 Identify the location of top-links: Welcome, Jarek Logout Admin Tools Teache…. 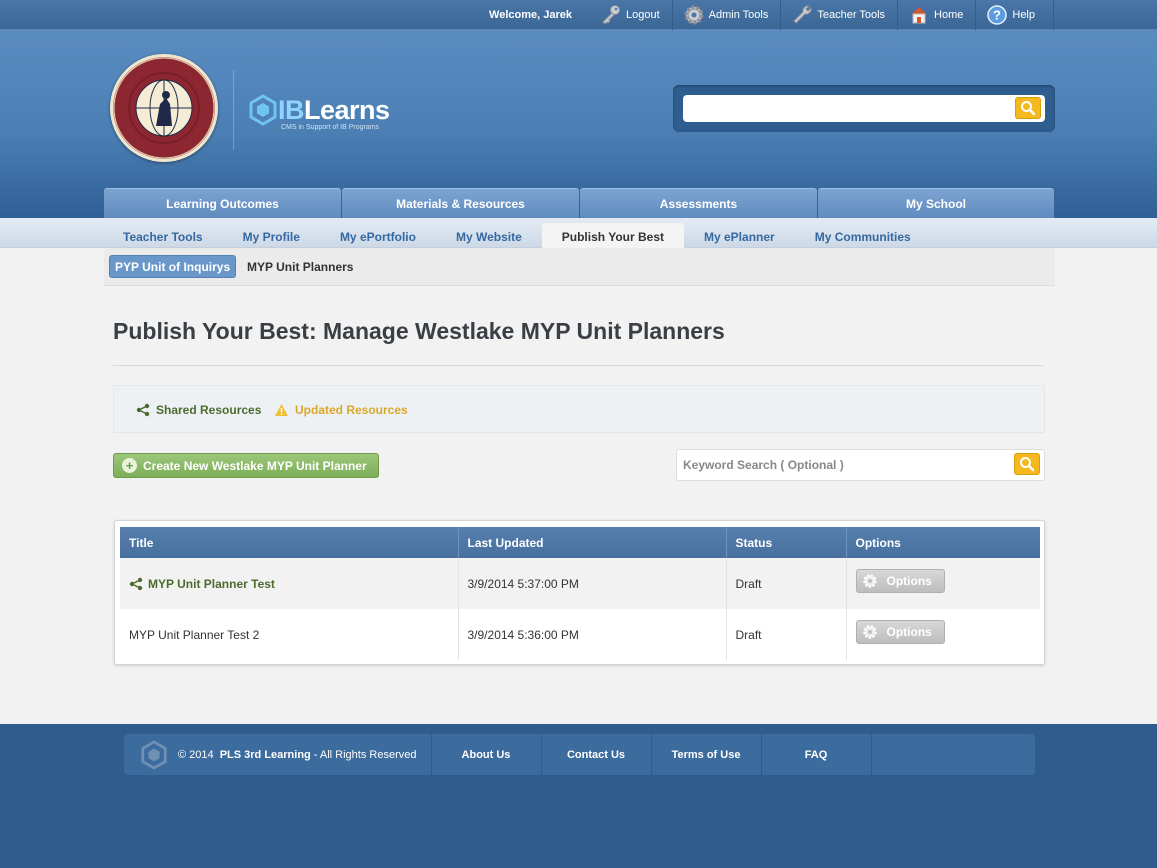
(771, 15).